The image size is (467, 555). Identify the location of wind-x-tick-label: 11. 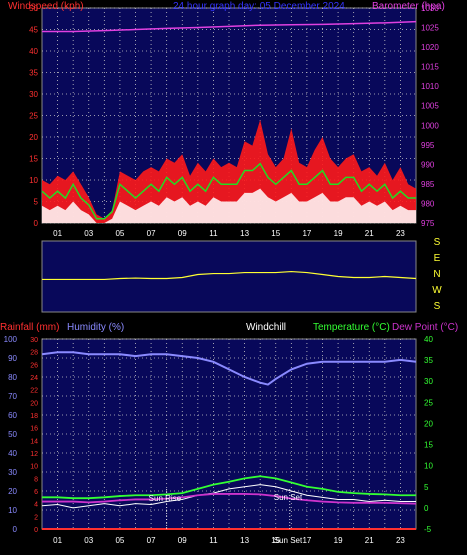
(213, 233).